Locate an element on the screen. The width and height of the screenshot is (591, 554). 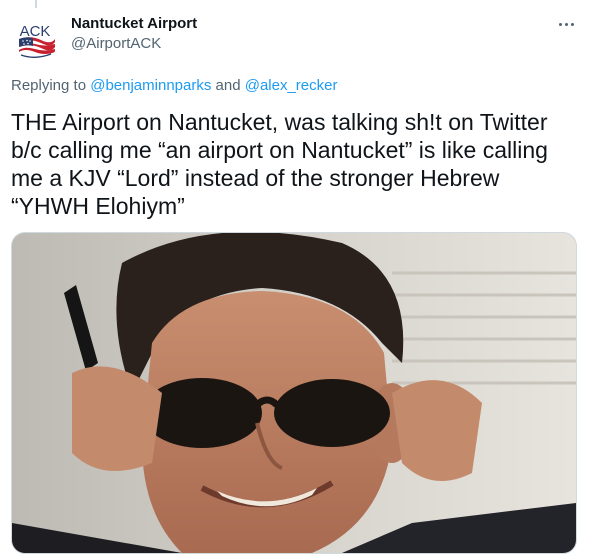
author-display-name: Nantucket Airport is located at coordinates (134, 24).